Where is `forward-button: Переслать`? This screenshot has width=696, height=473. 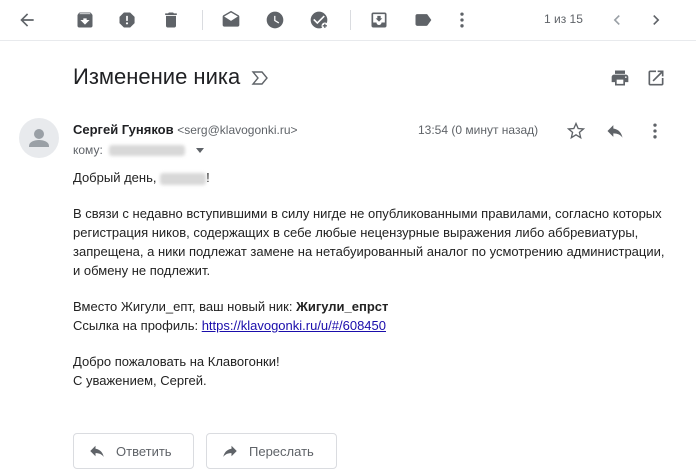
forward-button: Переслать is located at coordinates (271, 451).